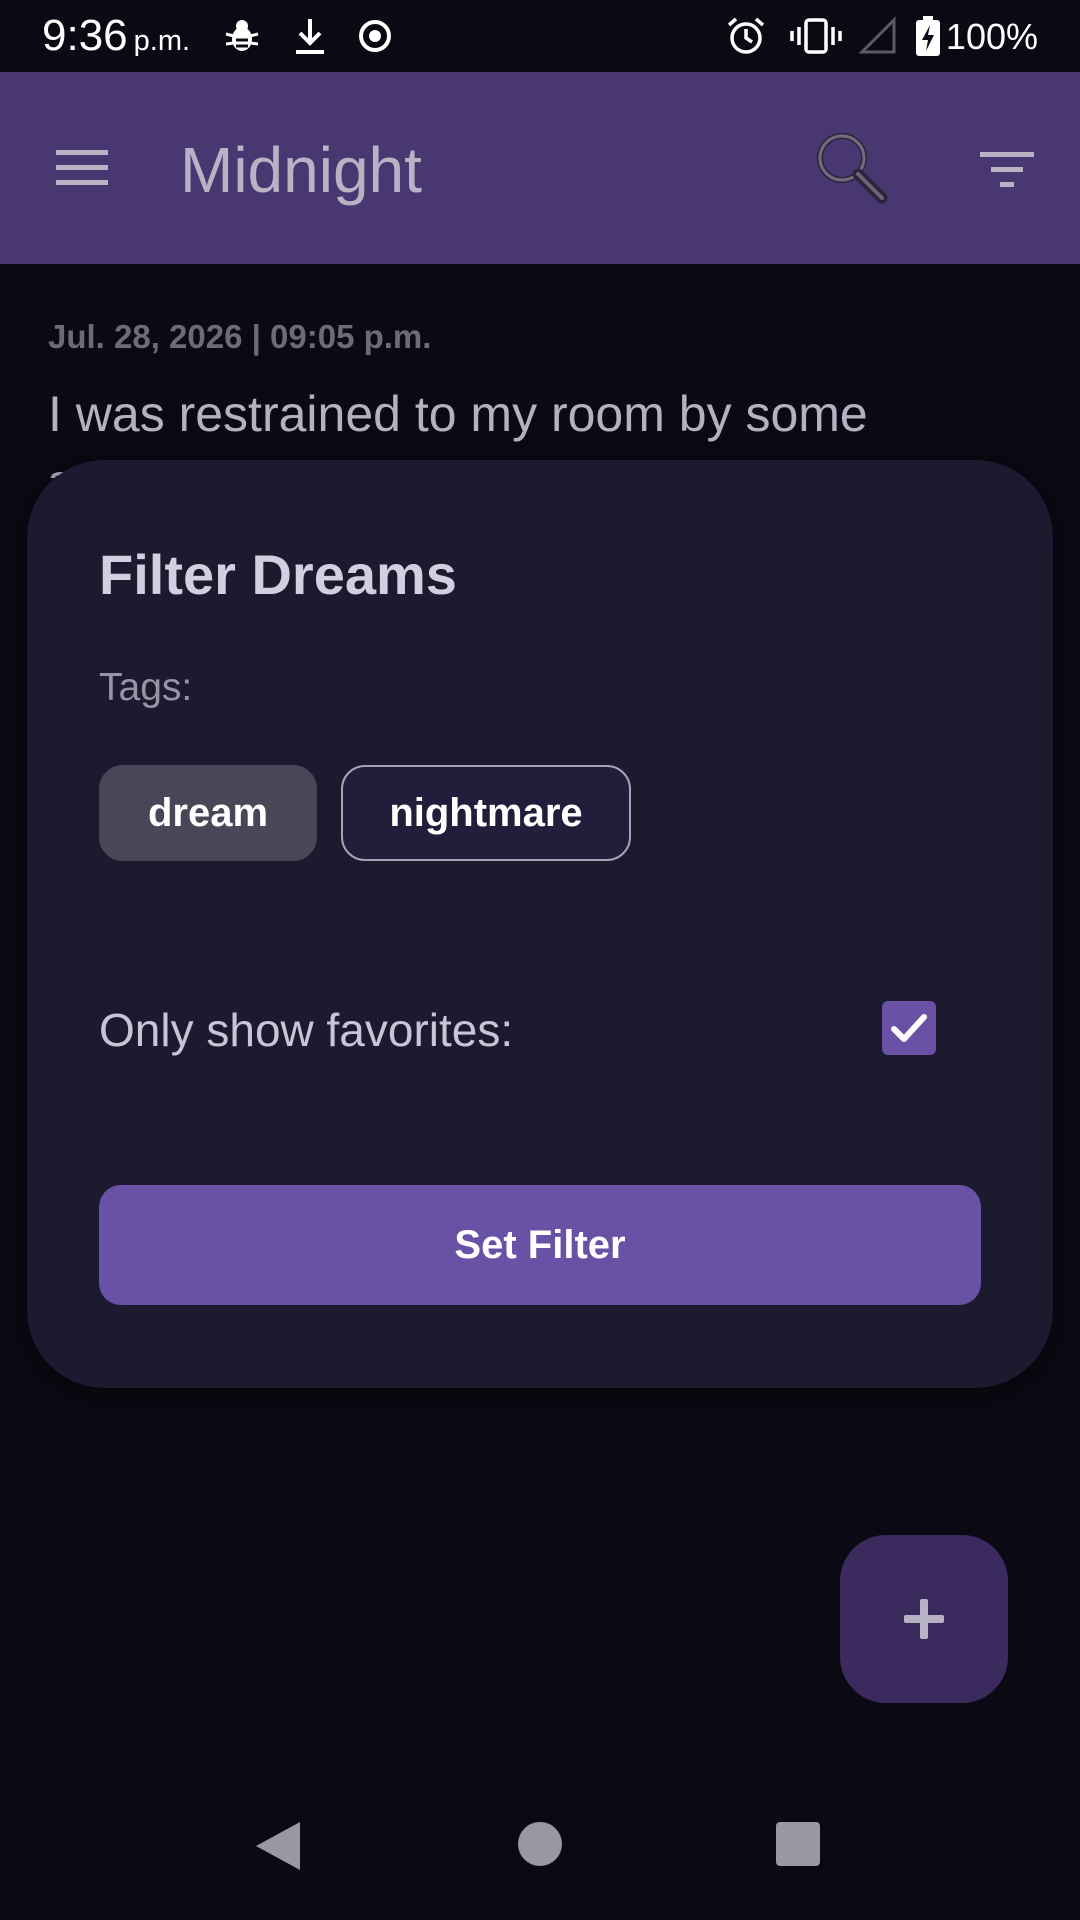 This screenshot has width=1080, height=1920. I want to click on signal-icon, so click(877, 35).